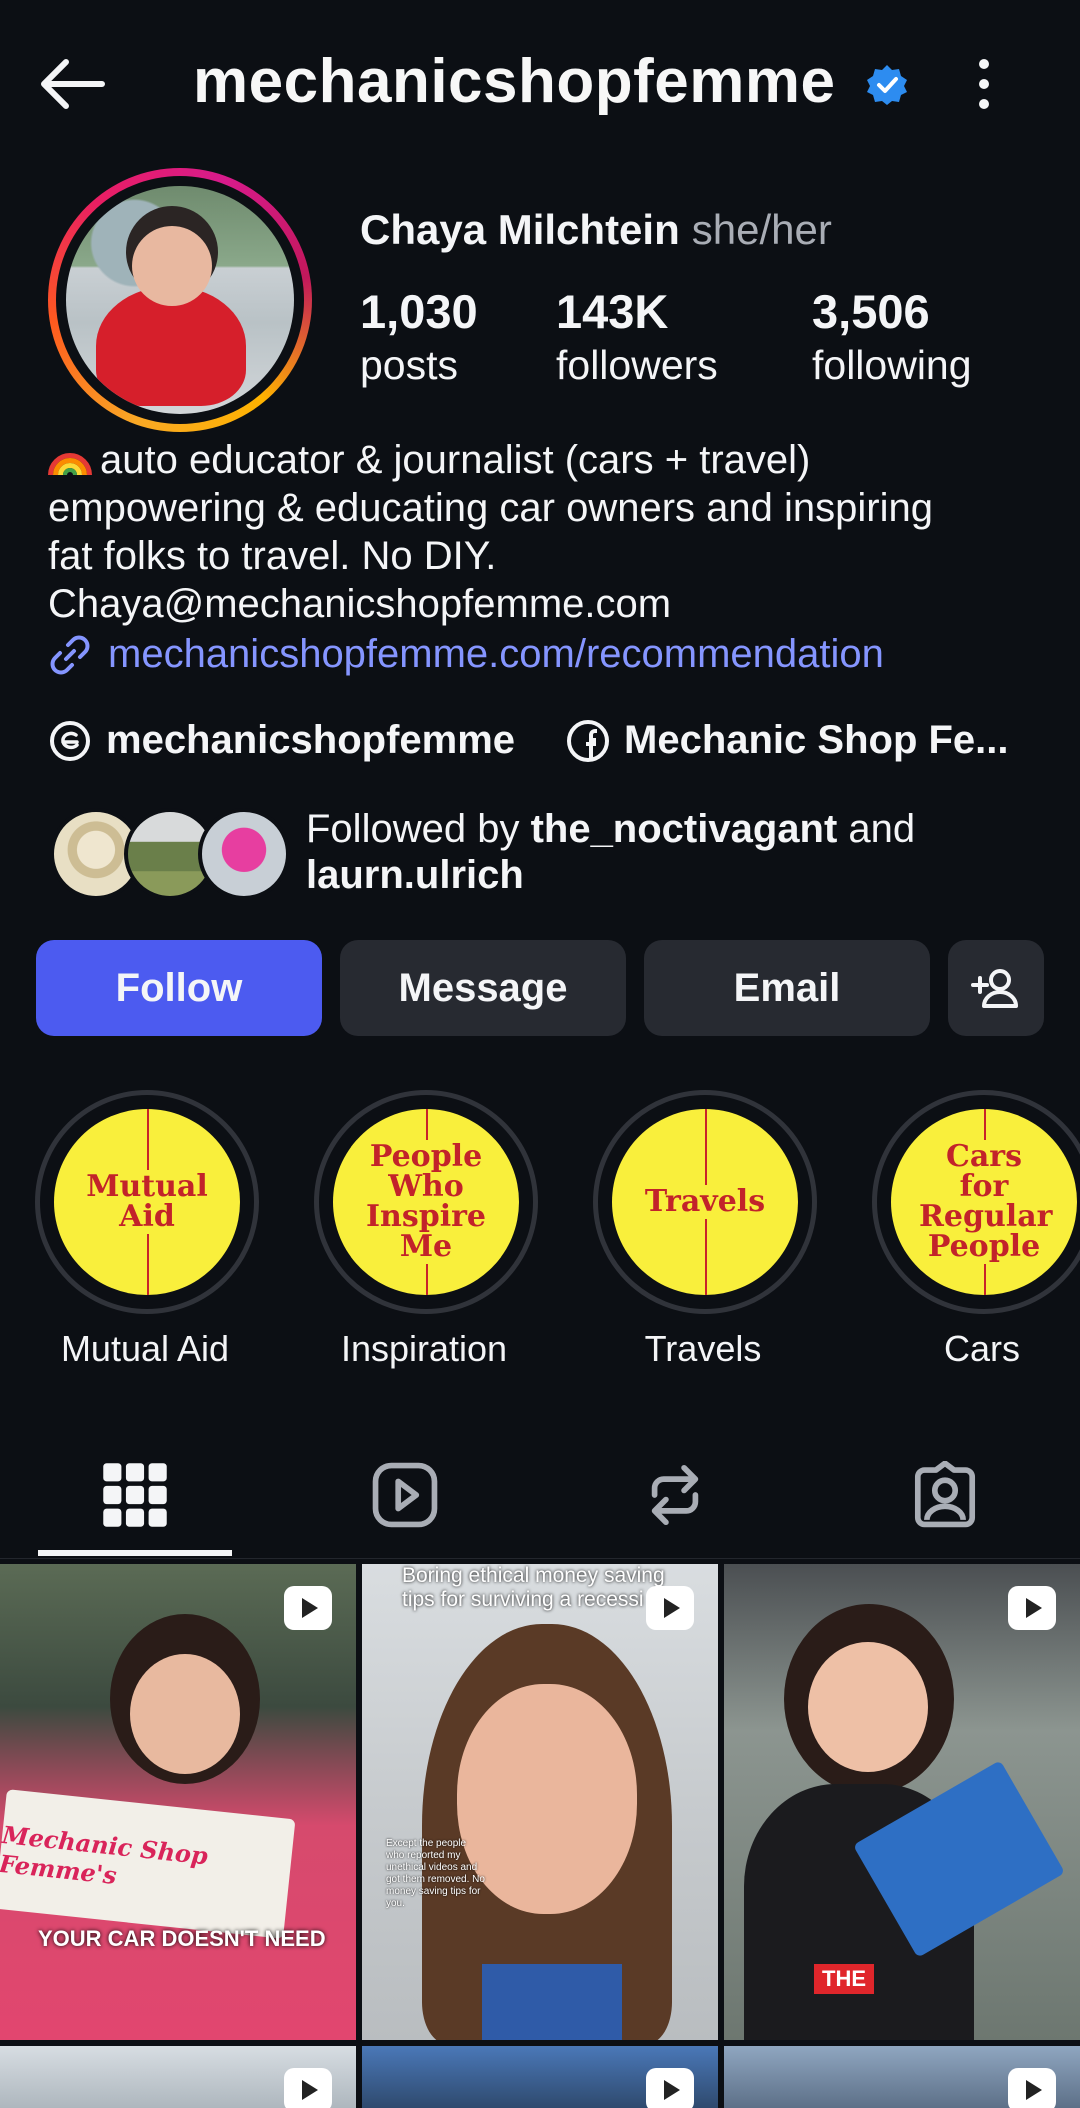  I want to click on post-book-title: Mechanic Shop Femme's, so click(105, 1855).